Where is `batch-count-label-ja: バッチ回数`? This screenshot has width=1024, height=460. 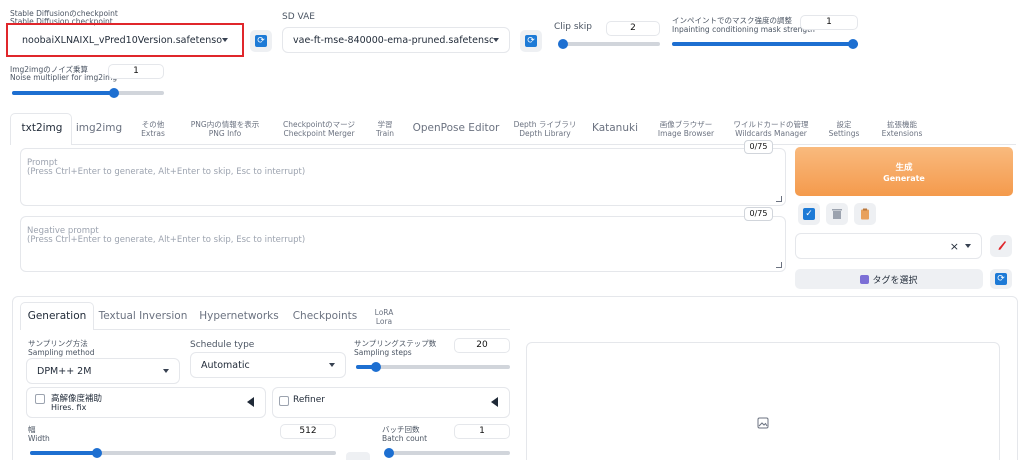
batch-count-label-ja: バッチ回数 is located at coordinates (401, 429).